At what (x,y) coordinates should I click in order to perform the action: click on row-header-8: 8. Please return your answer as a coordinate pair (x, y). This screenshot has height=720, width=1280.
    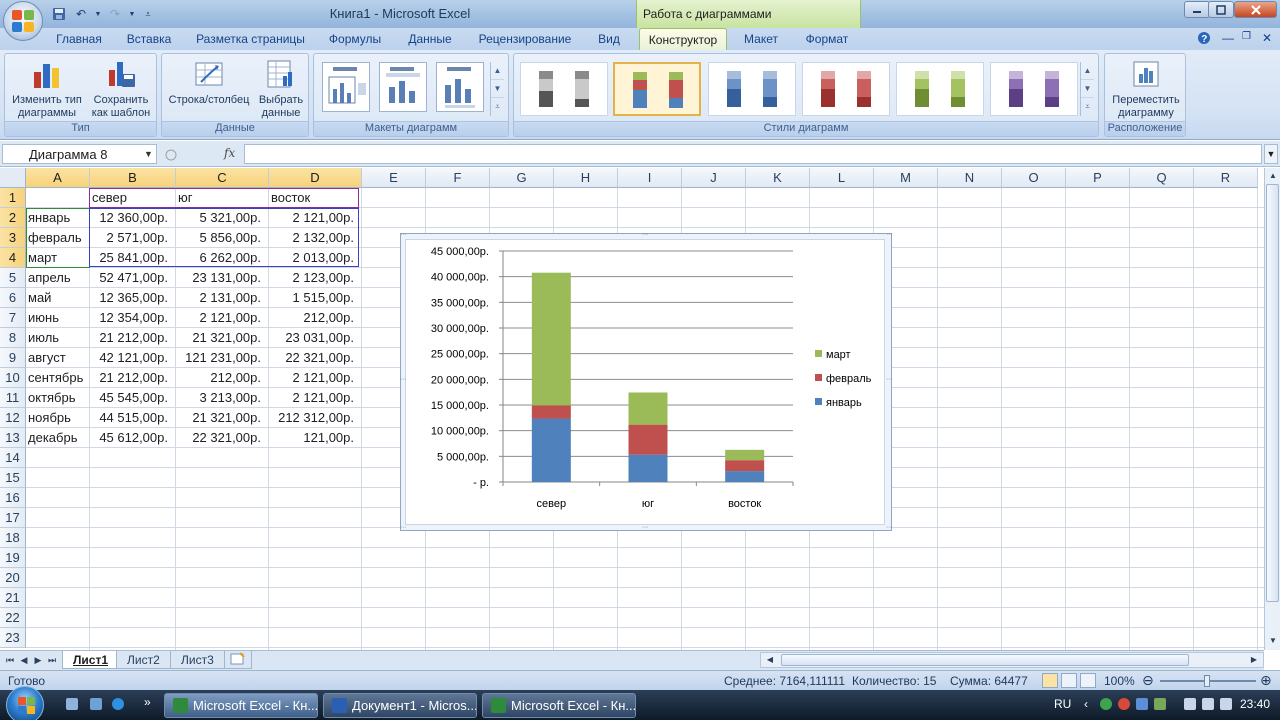
    Looking at the image, I should click on (13, 338).